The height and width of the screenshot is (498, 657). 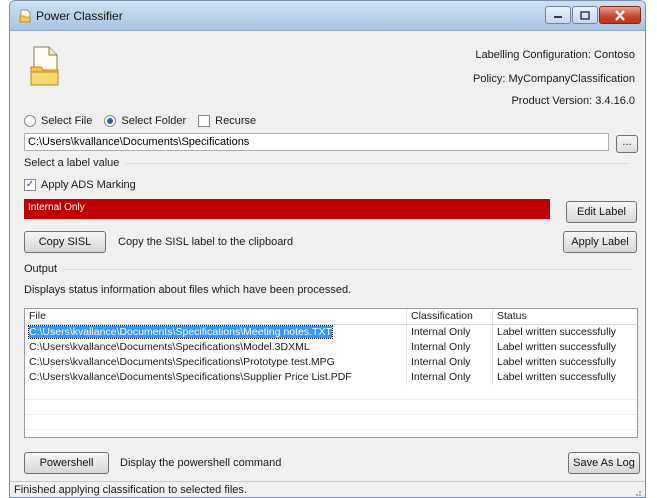 What do you see at coordinates (327, 16) in the screenshot?
I see `title-bar: Power Classifier` at bounding box center [327, 16].